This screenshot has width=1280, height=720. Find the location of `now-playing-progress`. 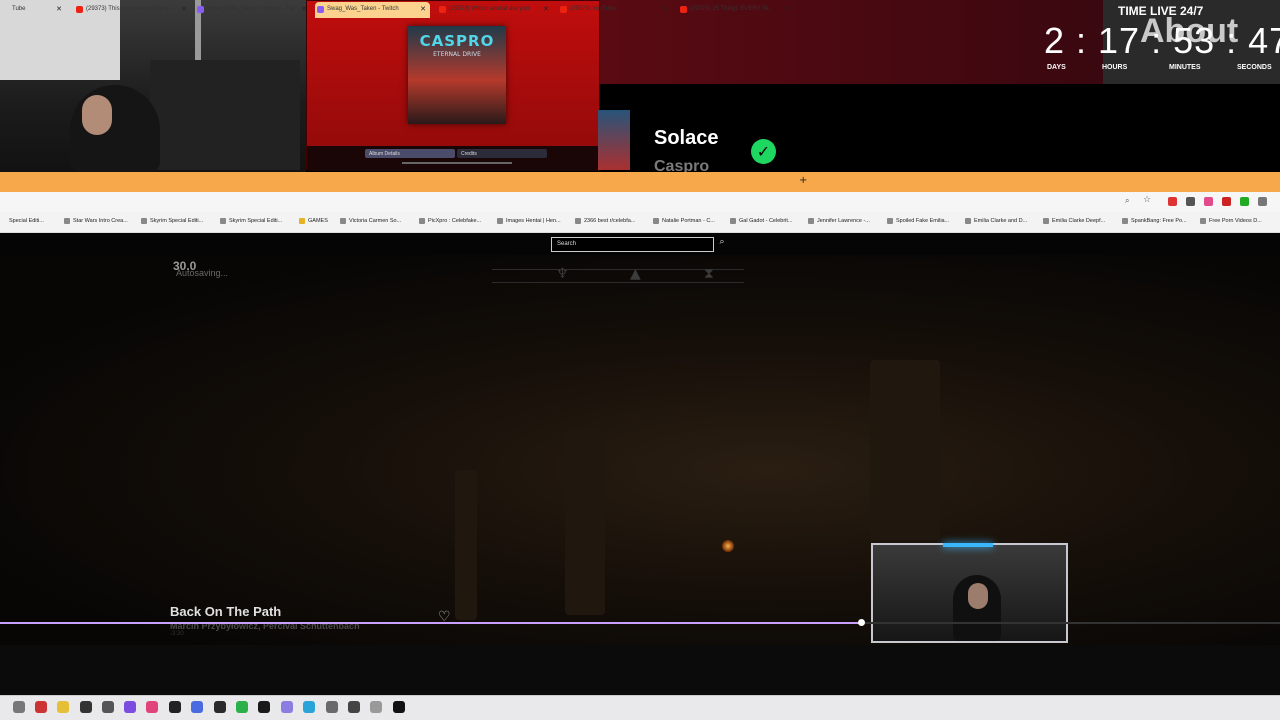

now-playing-progress is located at coordinates (457, 163).